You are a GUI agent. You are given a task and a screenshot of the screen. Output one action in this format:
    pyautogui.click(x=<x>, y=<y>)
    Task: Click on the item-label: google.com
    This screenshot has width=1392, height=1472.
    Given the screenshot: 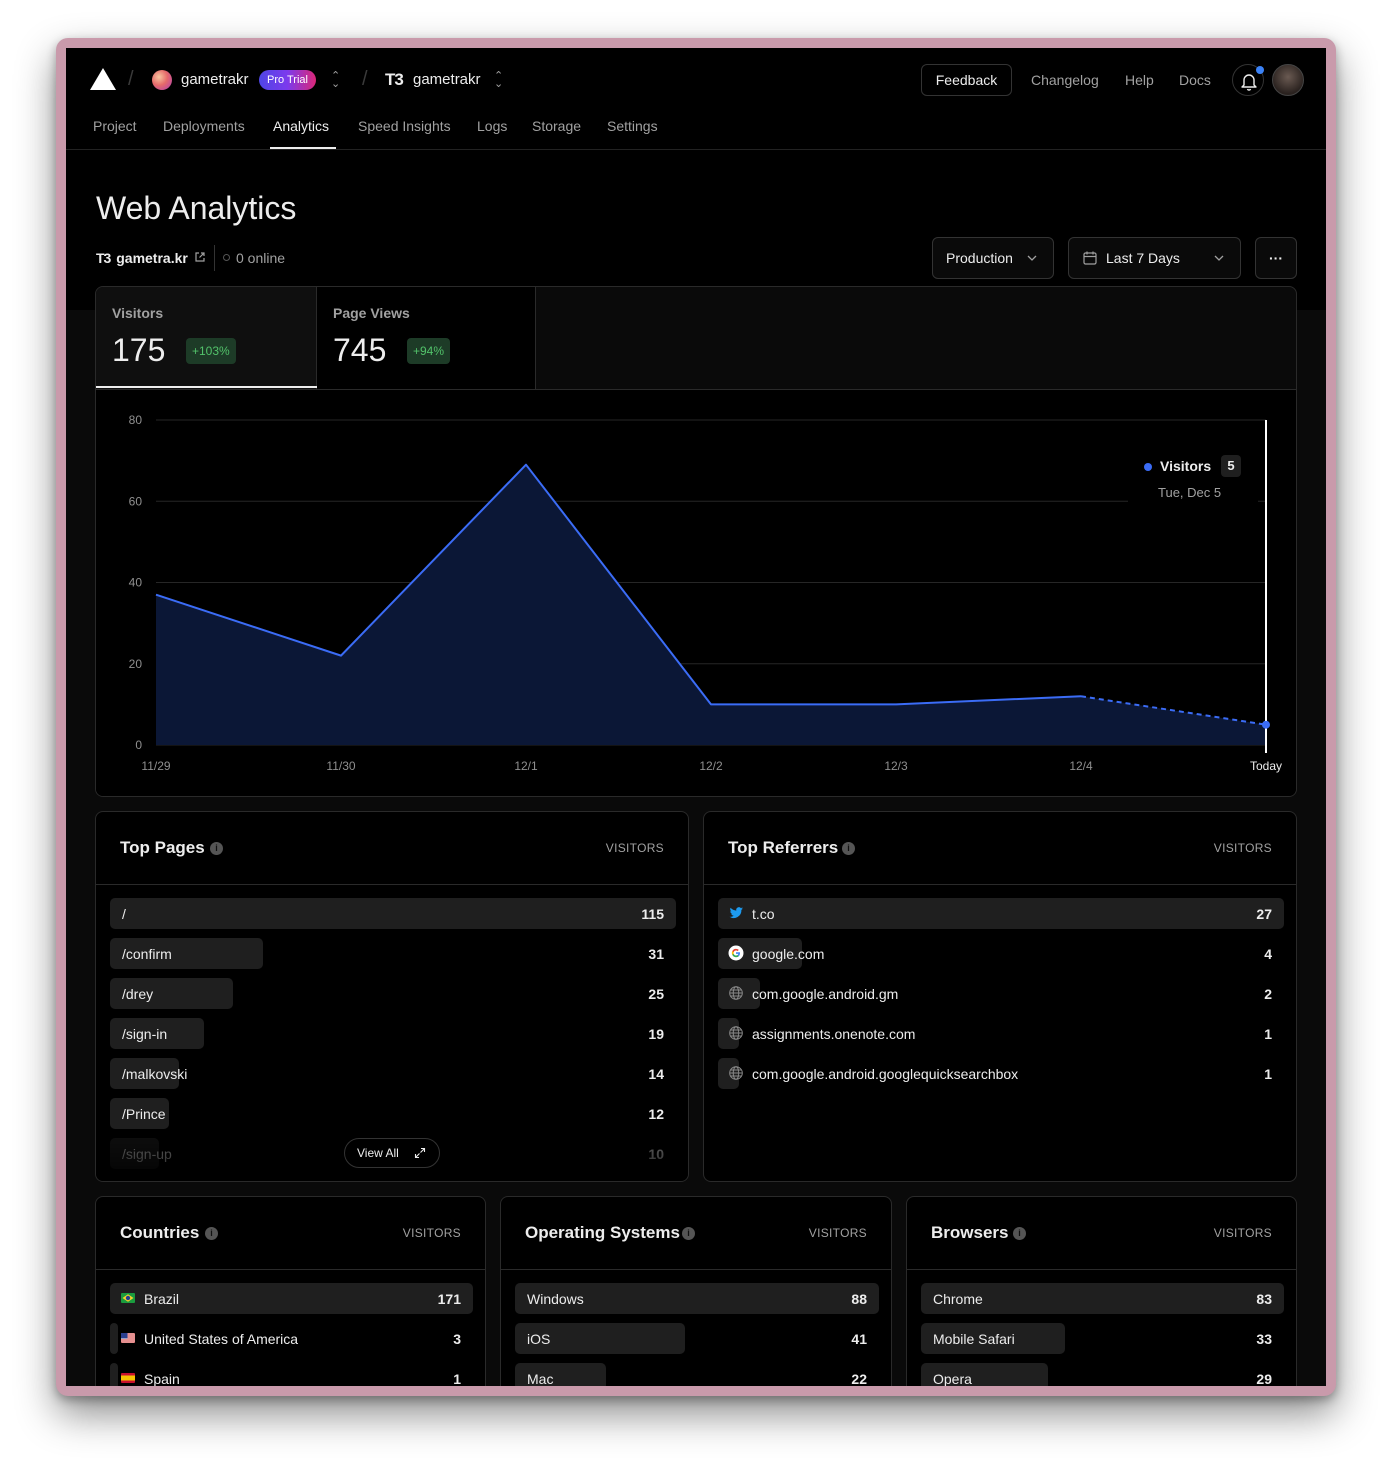 What is the action you would take?
    pyautogui.click(x=788, y=954)
    